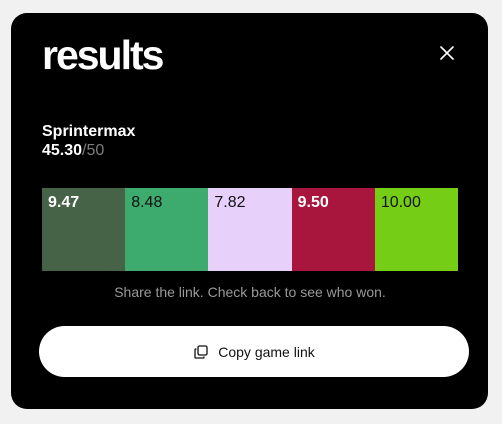 The height and width of the screenshot is (424, 502). Describe the element at coordinates (103, 55) in the screenshot. I see `modal-title: results` at that location.